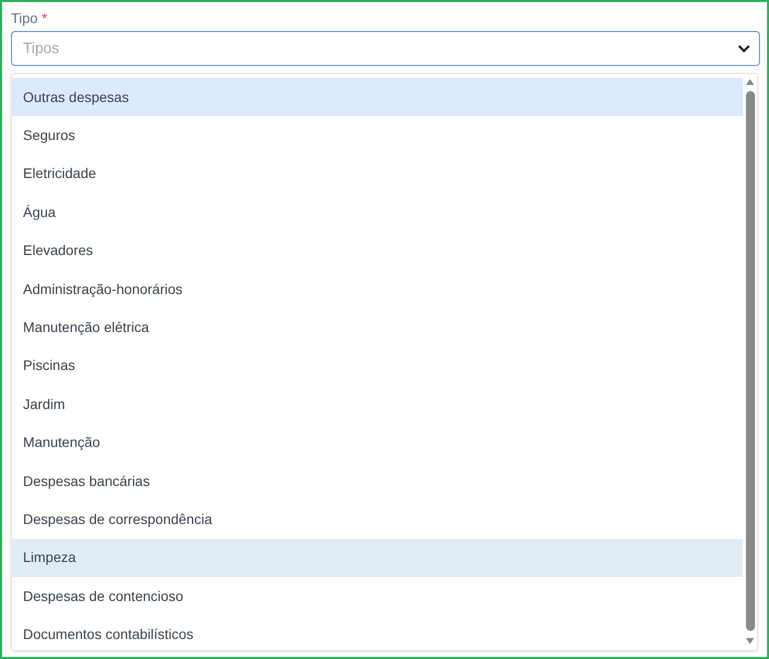 Image resolution: width=769 pixels, height=659 pixels. Describe the element at coordinates (377, 596) in the screenshot. I see `dropdown-option: Despesas de contencioso` at that location.